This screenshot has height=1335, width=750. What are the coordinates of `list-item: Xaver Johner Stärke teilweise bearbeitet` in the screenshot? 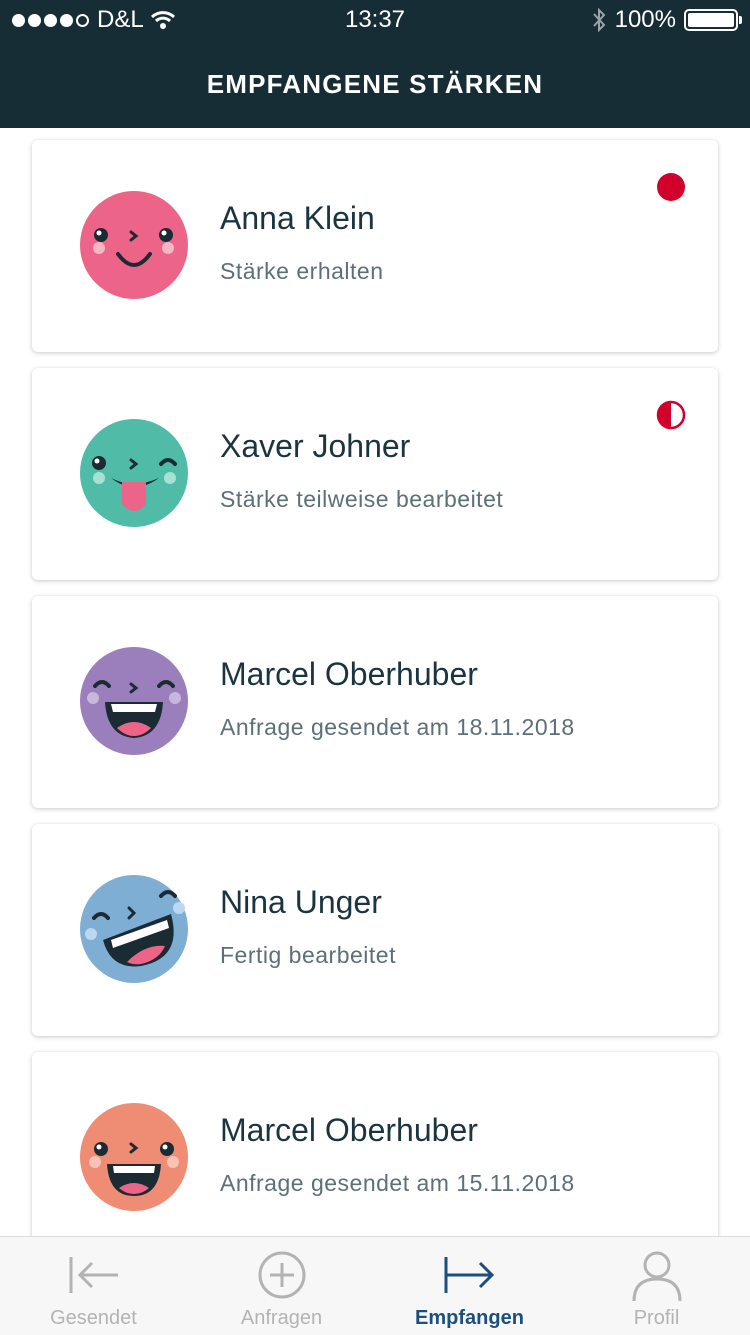 It's located at (375, 474).